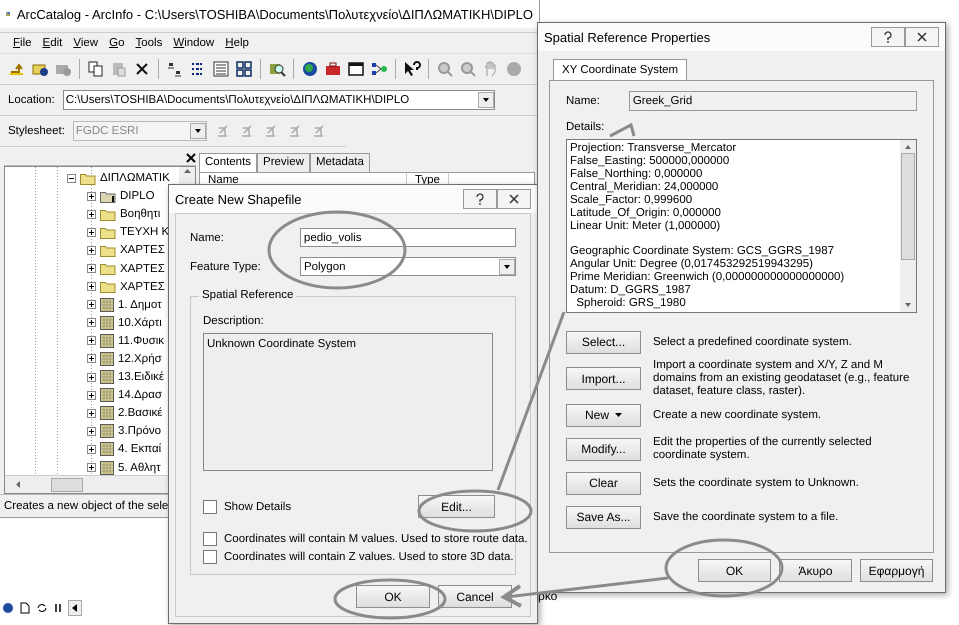  Describe the element at coordinates (603, 415) in the screenshot. I see `new-menu-button: New` at that location.